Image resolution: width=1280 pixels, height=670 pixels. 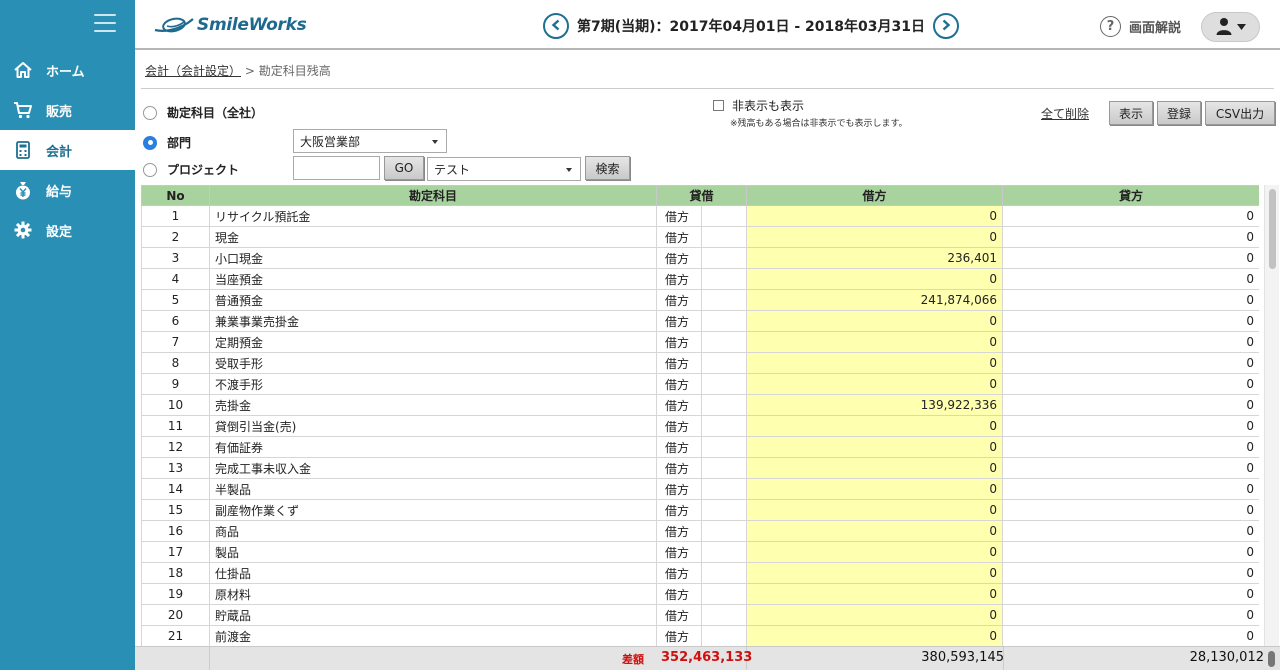 I want to click on help-button: ? 画面解説, so click(x=1140, y=26).